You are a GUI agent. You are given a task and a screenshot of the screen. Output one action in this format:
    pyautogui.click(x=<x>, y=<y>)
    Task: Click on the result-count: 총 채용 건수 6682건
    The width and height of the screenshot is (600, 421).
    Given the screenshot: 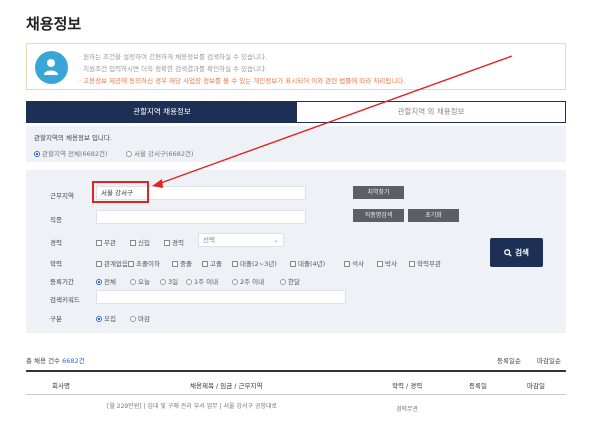 What is the action you would take?
    pyautogui.click(x=55, y=361)
    